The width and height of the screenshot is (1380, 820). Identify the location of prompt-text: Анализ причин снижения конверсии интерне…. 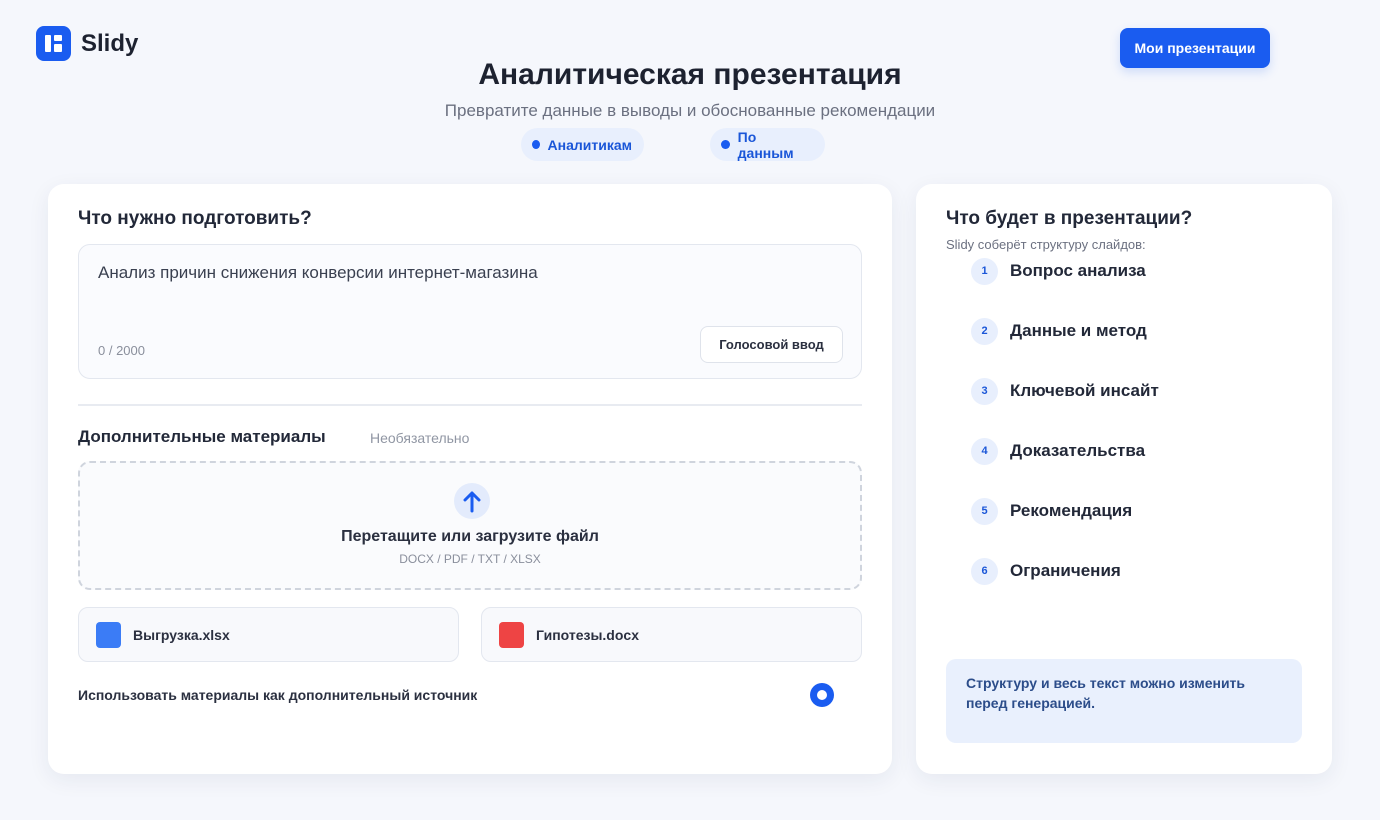
(318, 273).